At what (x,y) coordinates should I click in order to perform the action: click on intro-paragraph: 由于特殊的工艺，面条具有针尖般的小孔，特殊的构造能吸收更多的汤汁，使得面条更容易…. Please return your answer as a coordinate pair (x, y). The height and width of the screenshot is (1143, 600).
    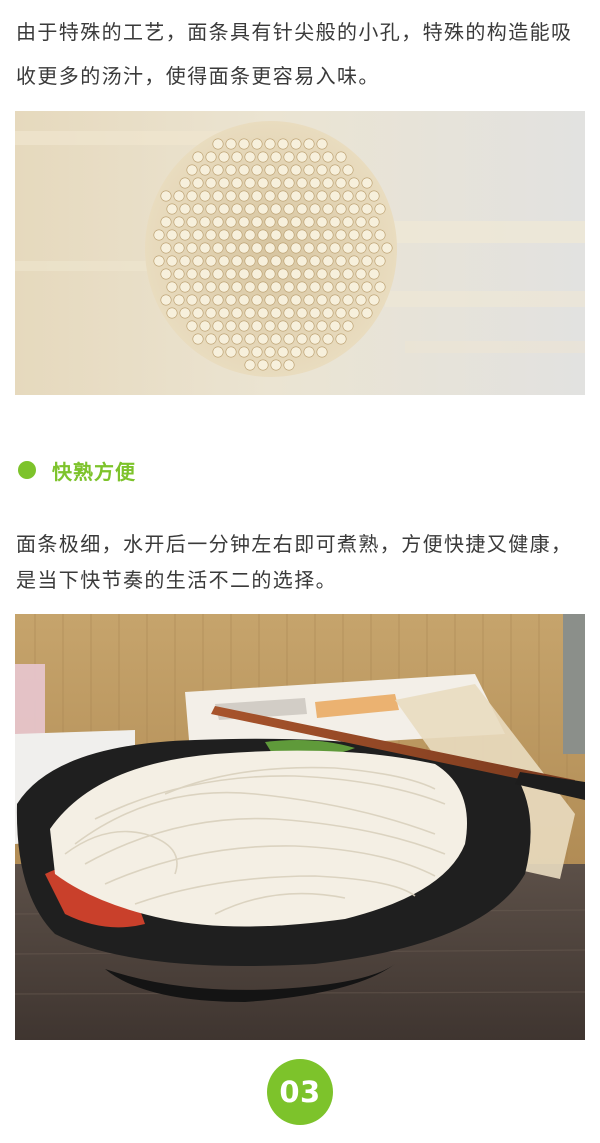
    Looking at the image, I should click on (294, 54).